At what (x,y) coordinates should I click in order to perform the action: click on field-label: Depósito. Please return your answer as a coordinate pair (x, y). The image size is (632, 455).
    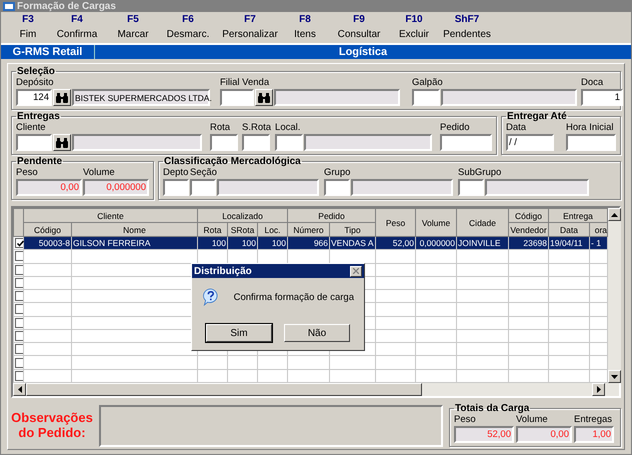
    Looking at the image, I should click on (35, 82).